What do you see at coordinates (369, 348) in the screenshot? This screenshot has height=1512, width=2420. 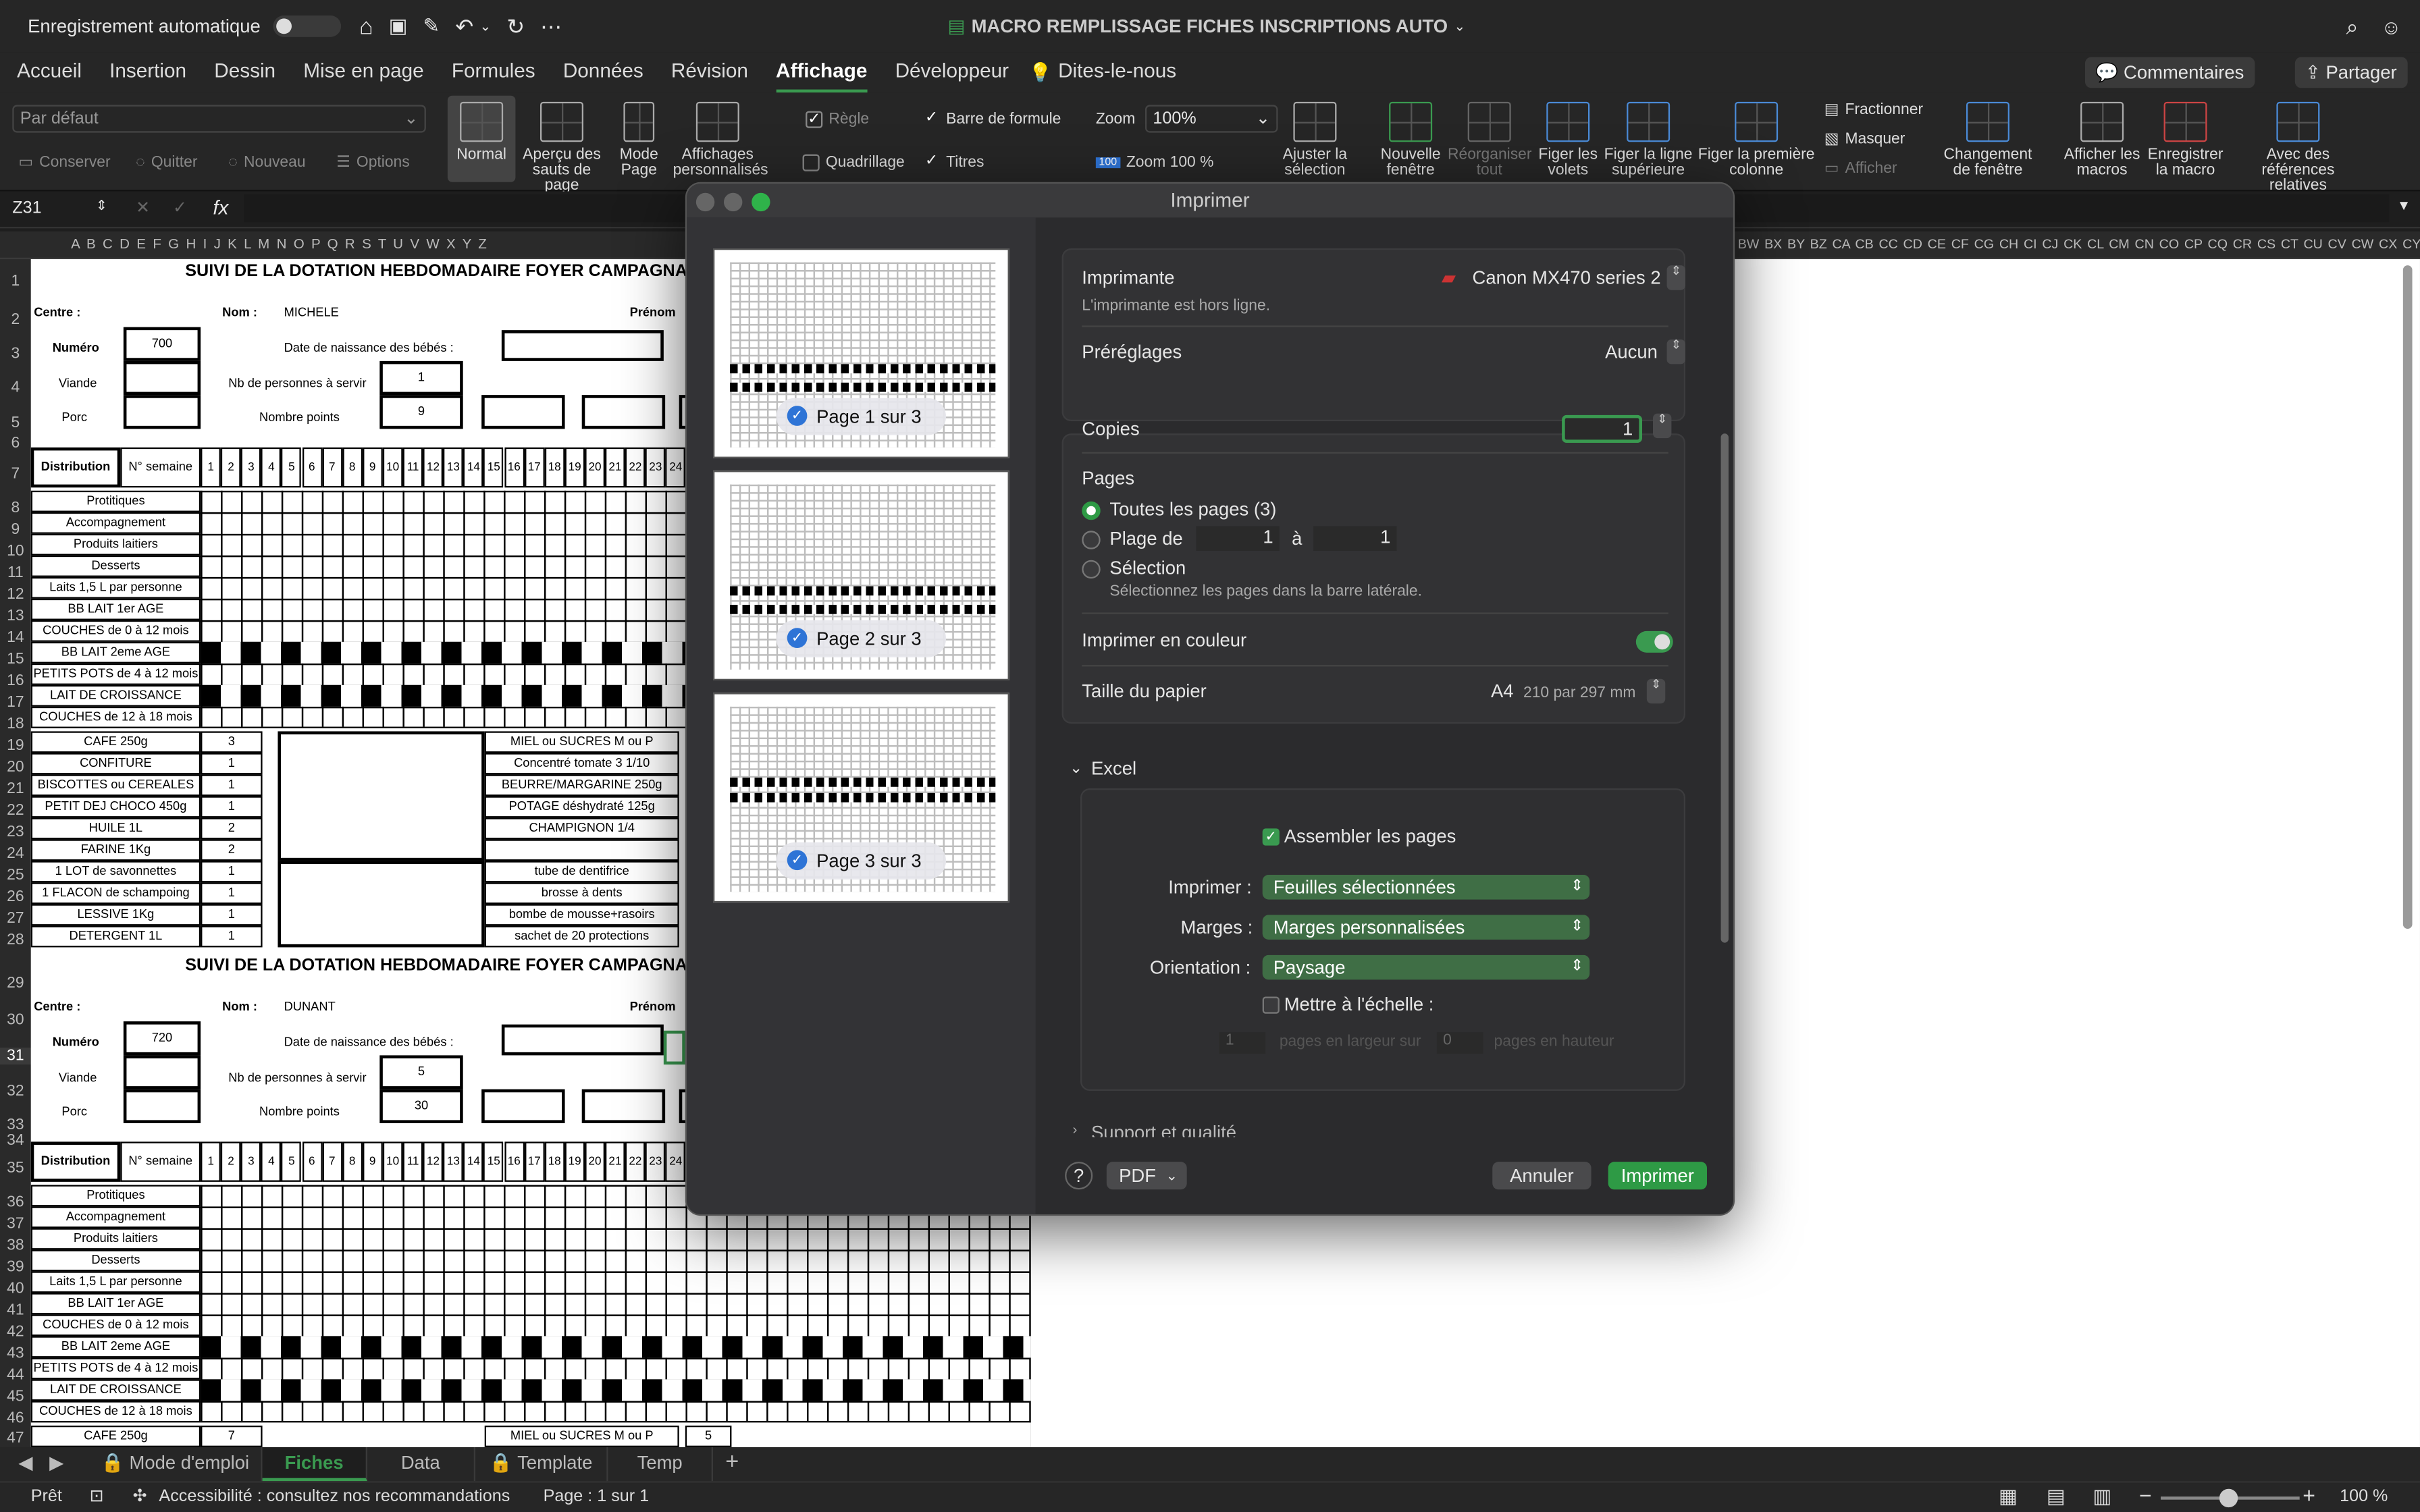 I see `dob-label: Date de naissance des bébés :` at bounding box center [369, 348].